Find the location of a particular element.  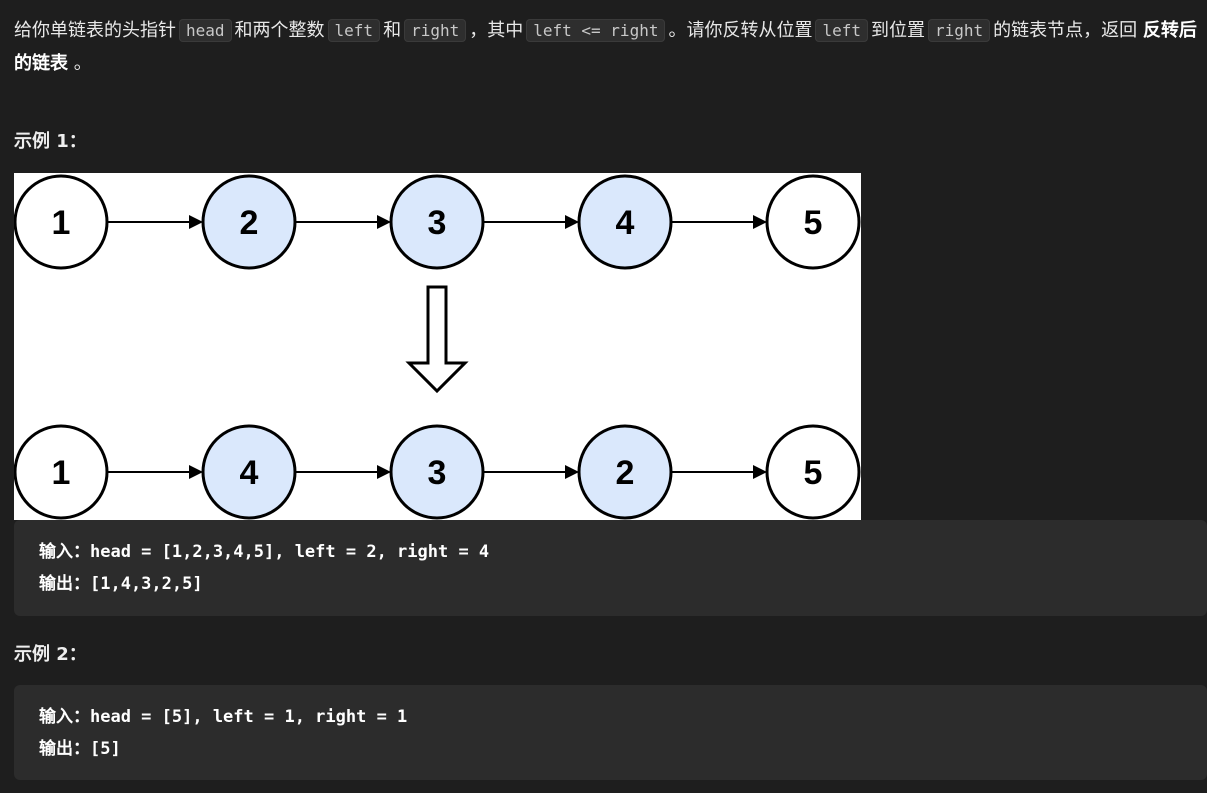

desc-text: 的链表节点，返回 is located at coordinates (1065, 30).